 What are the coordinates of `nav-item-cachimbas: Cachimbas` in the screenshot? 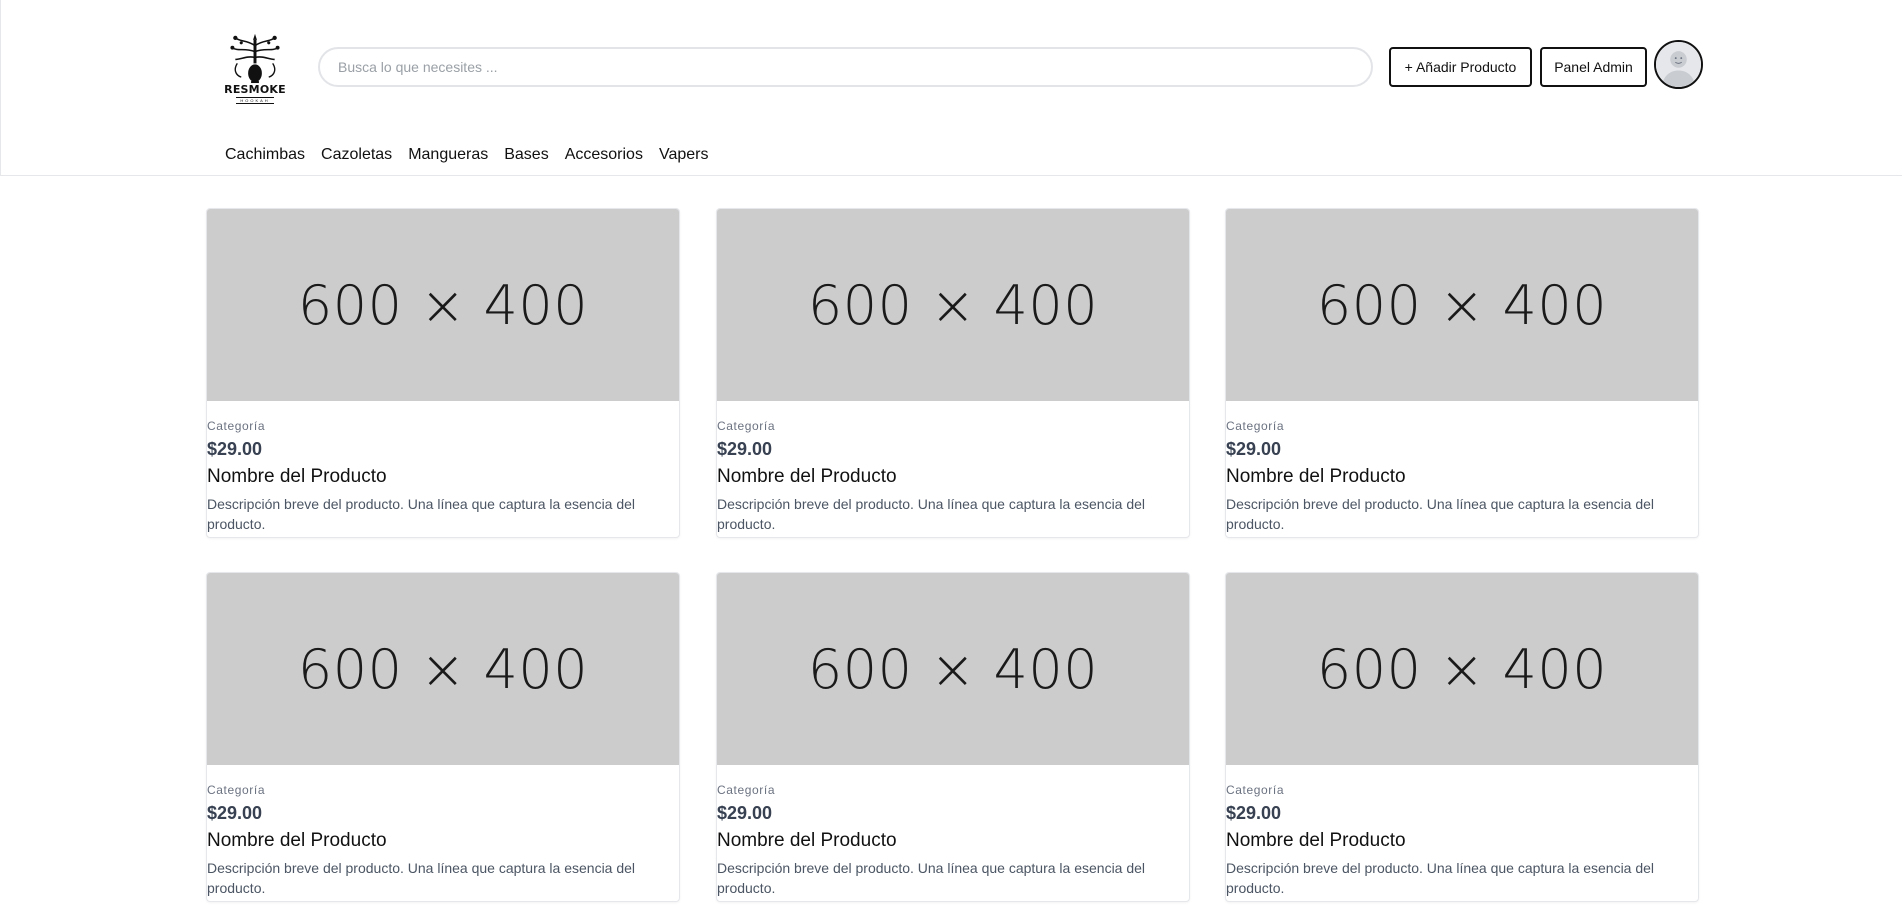 It's located at (265, 155).